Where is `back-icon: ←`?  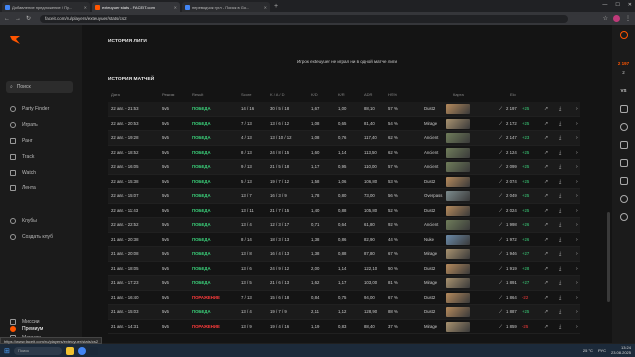 back-icon: ← is located at coordinates (7, 19).